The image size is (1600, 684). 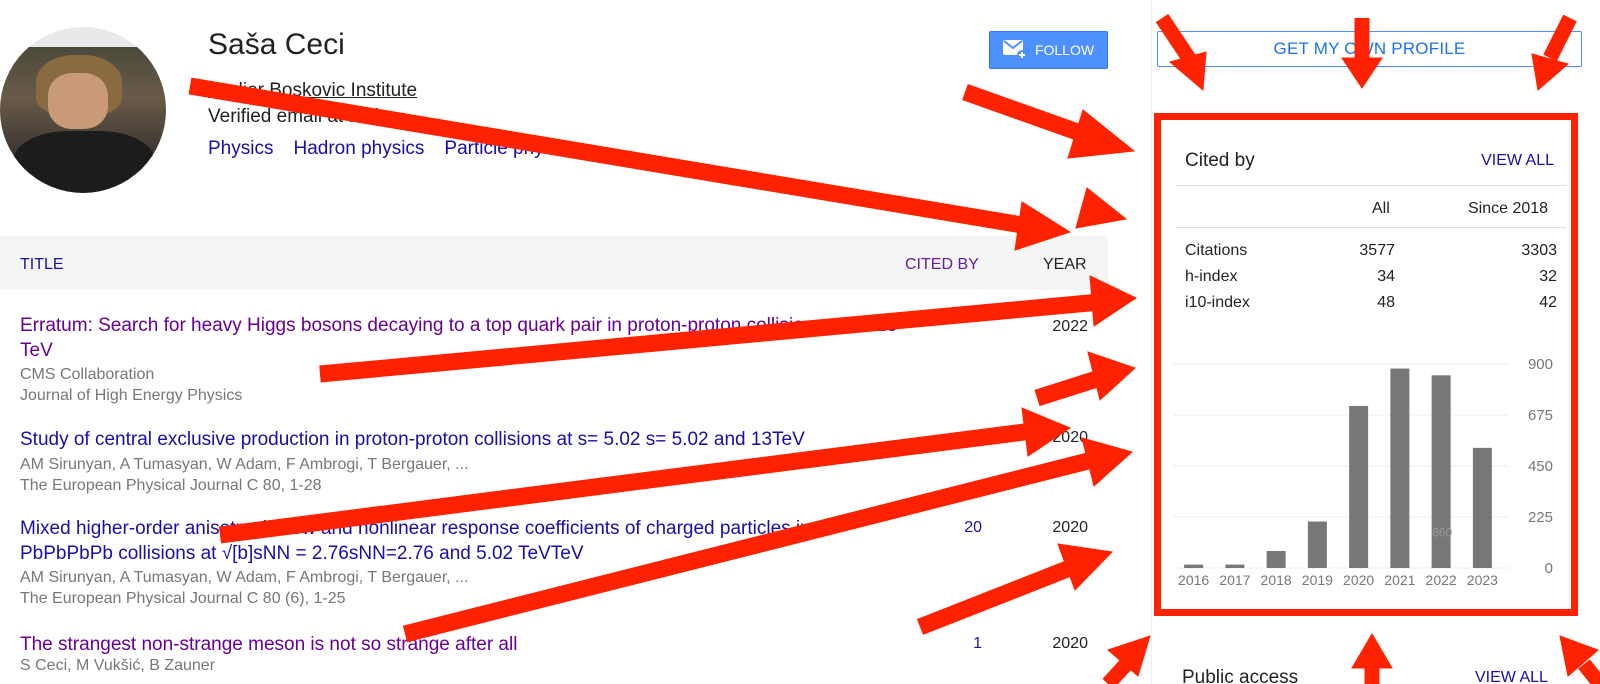 What do you see at coordinates (1234, 580) in the screenshot?
I see `x-tick-label: 2017` at bounding box center [1234, 580].